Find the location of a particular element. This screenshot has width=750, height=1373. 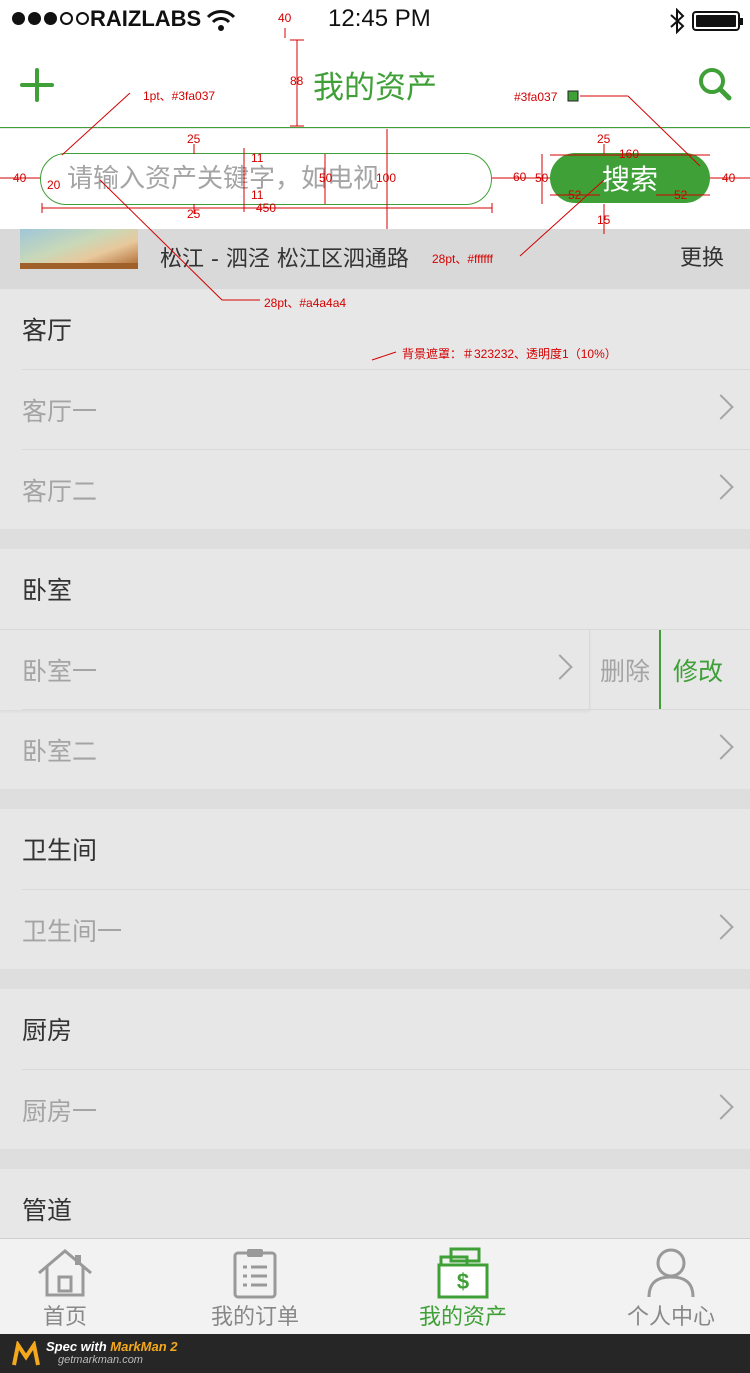

spec-label: #3fa037 is located at coordinates (536, 97).